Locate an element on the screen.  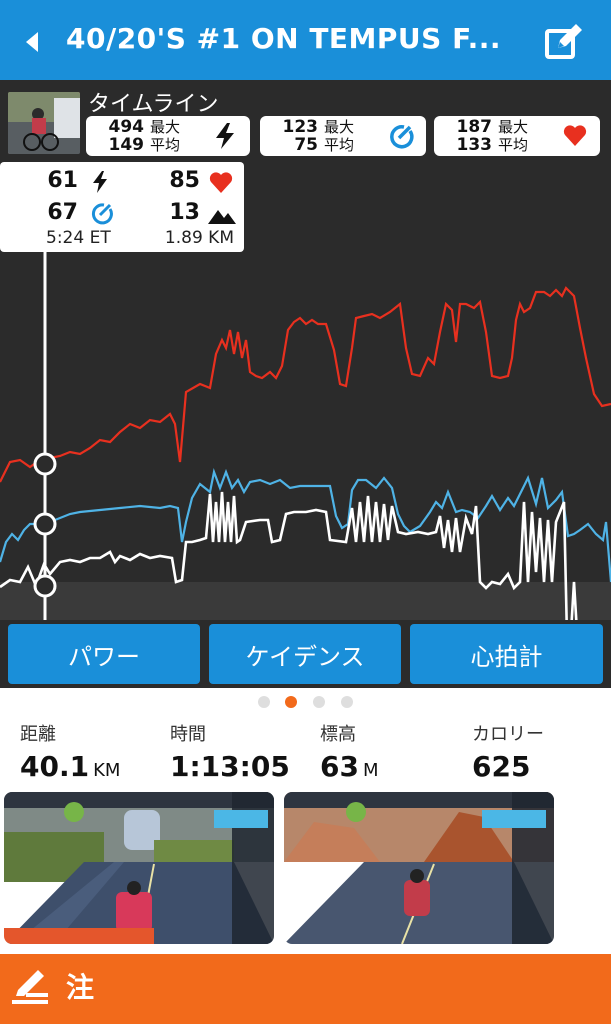
edit-icon is located at coordinates (564, 42).